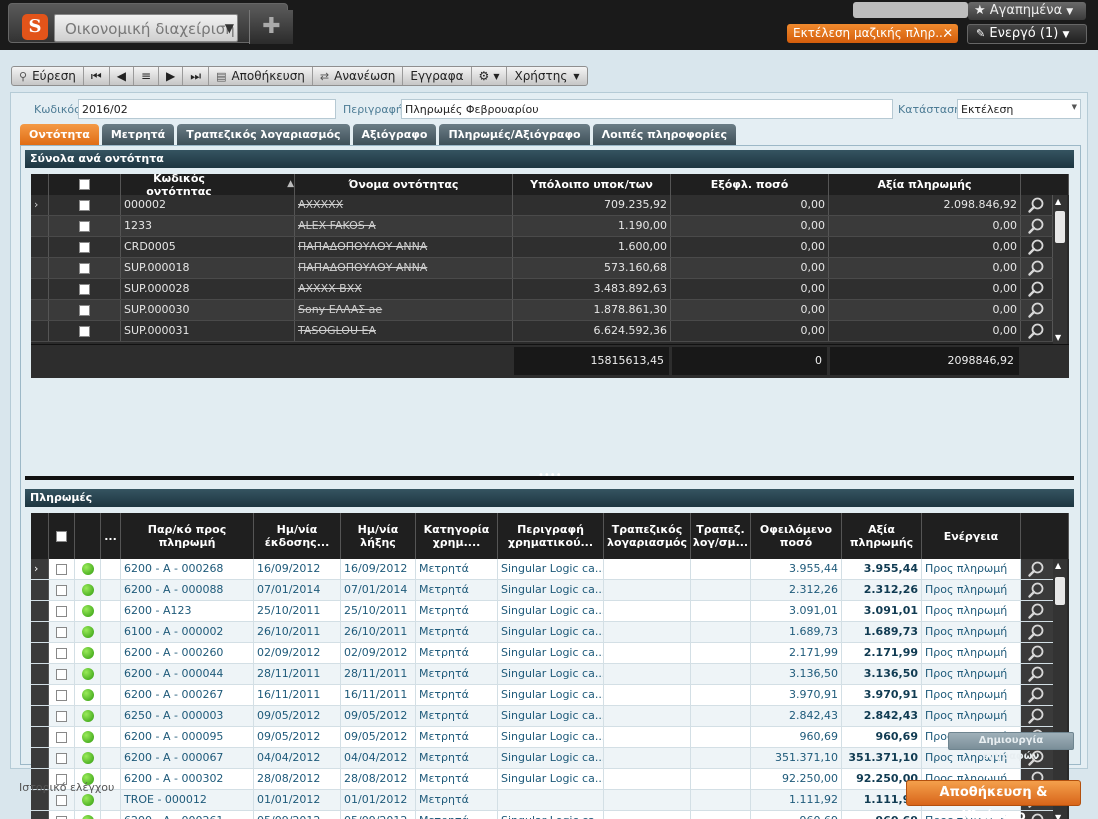 The image size is (1098, 819). I want to click on status-select: Εκτέλεση ▼, so click(1019, 109).